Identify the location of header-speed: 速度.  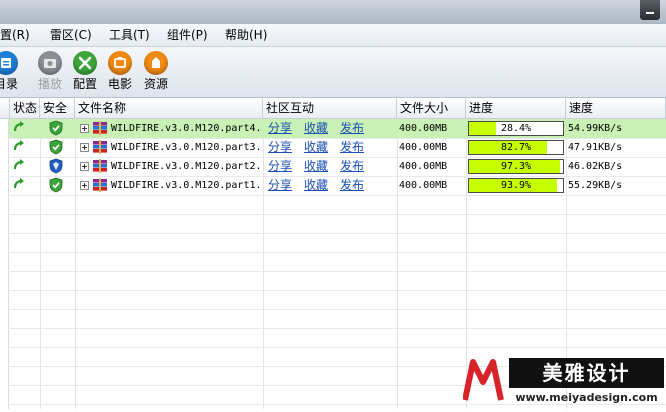
(616, 108).